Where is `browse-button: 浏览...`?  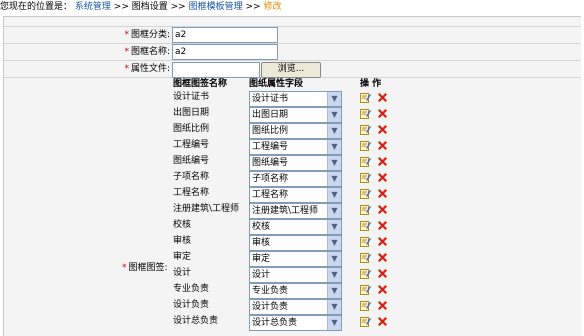
browse-button: 浏览... is located at coordinates (291, 70).